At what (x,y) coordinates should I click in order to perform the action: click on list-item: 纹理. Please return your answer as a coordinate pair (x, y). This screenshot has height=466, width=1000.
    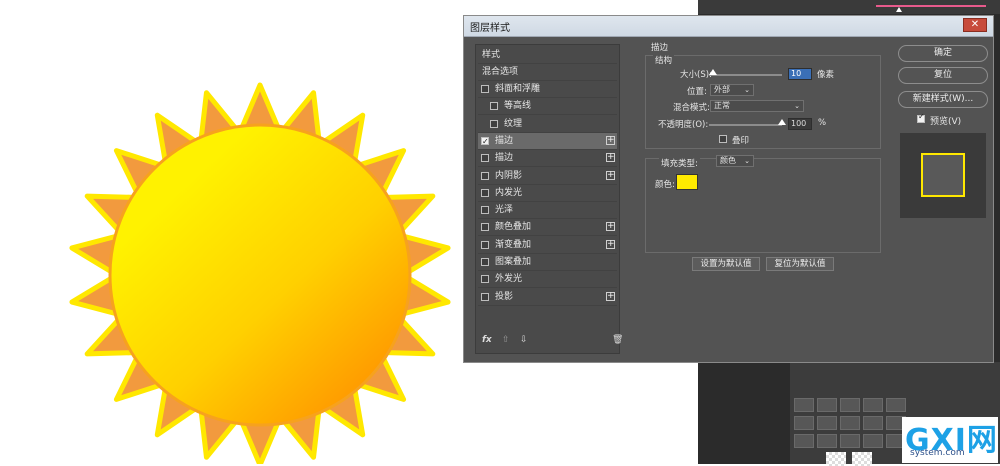
    Looking at the image, I should click on (547, 124).